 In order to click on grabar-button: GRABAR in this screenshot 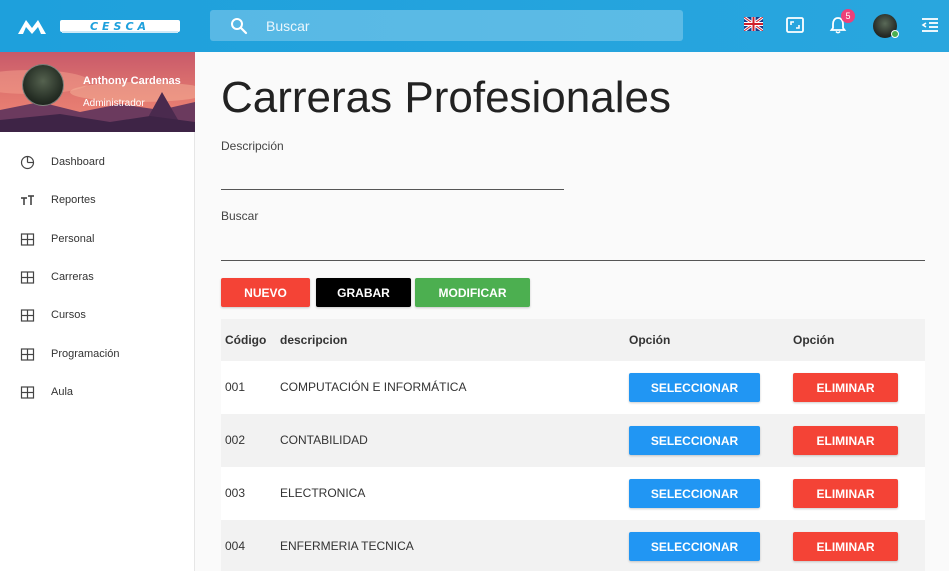, I will do `click(363, 292)`.